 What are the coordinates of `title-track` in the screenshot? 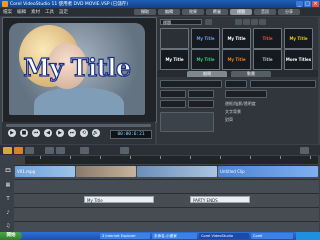 It's located at (166, 200).